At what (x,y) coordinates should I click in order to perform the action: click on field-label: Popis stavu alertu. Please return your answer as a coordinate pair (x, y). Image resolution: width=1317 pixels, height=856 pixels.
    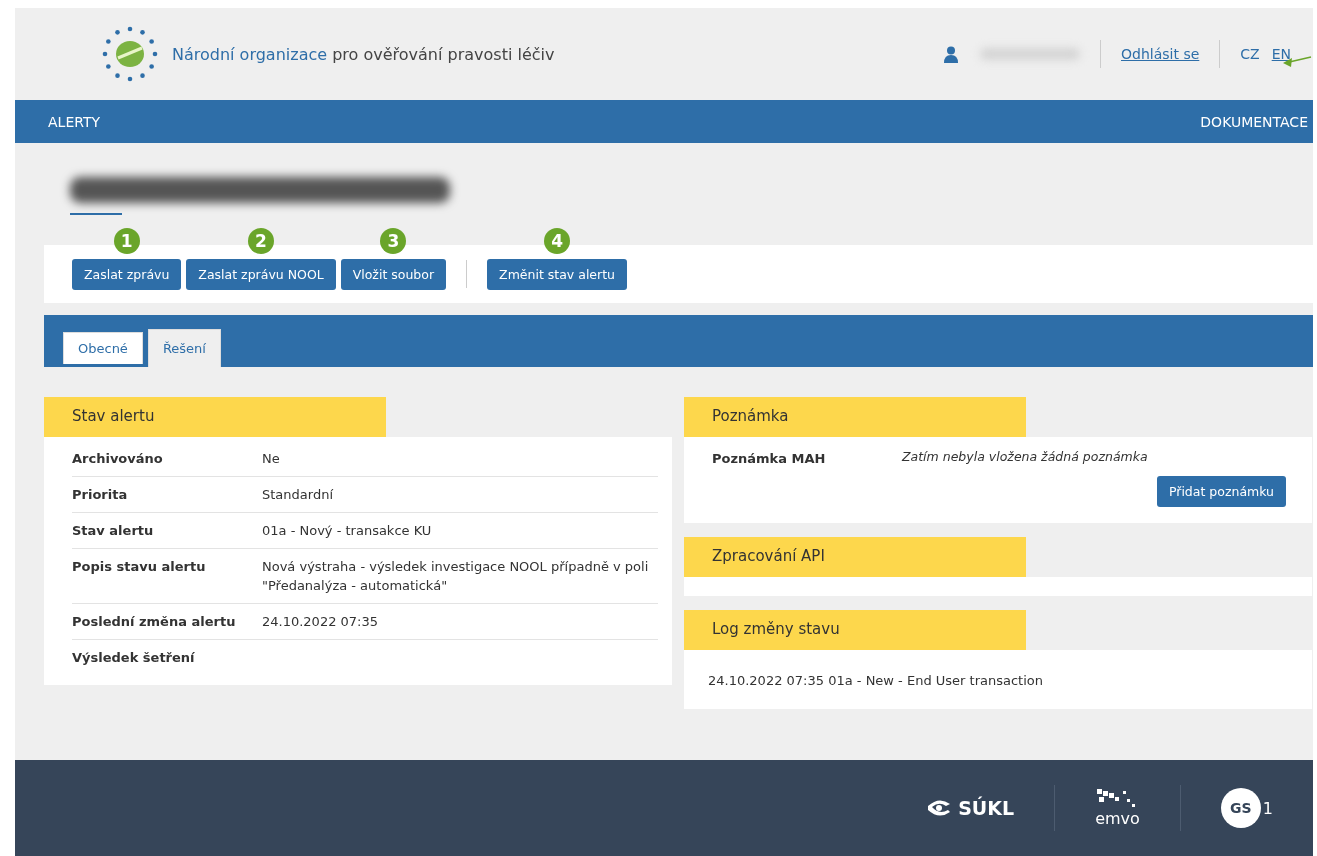
    Looking at the image, I should click on (139, 567).